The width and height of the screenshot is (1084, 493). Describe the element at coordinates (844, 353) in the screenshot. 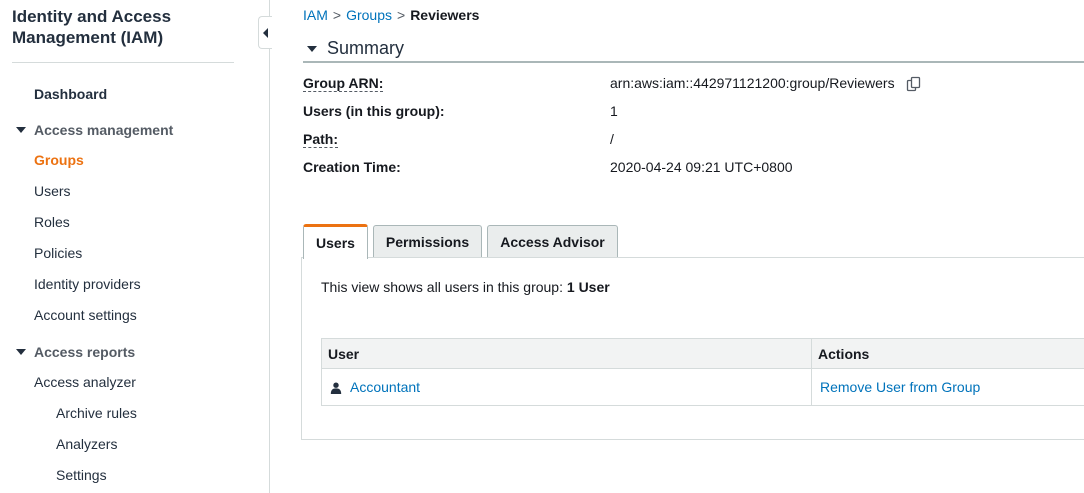

I see `column-header-actions: Actions` at that location.